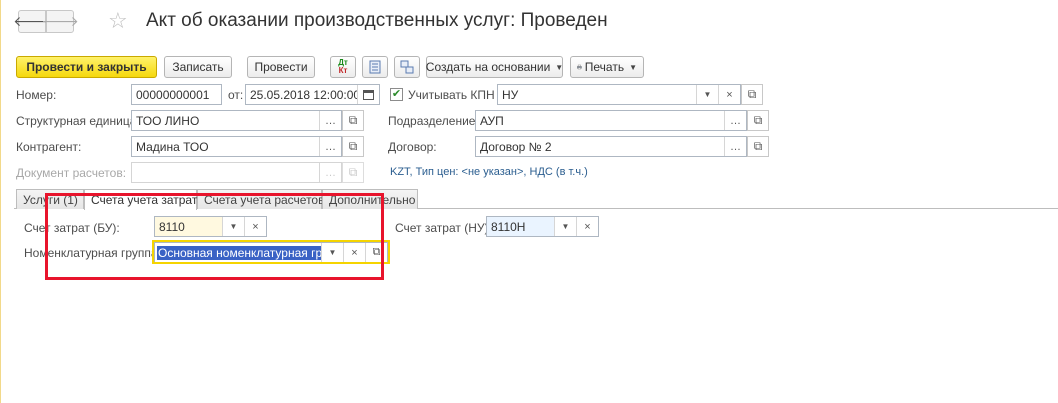 The height and width of the screenshot is (403, 1058). I want to click on bu-account-field: 8110 ▼ ×, so click(210, 226).